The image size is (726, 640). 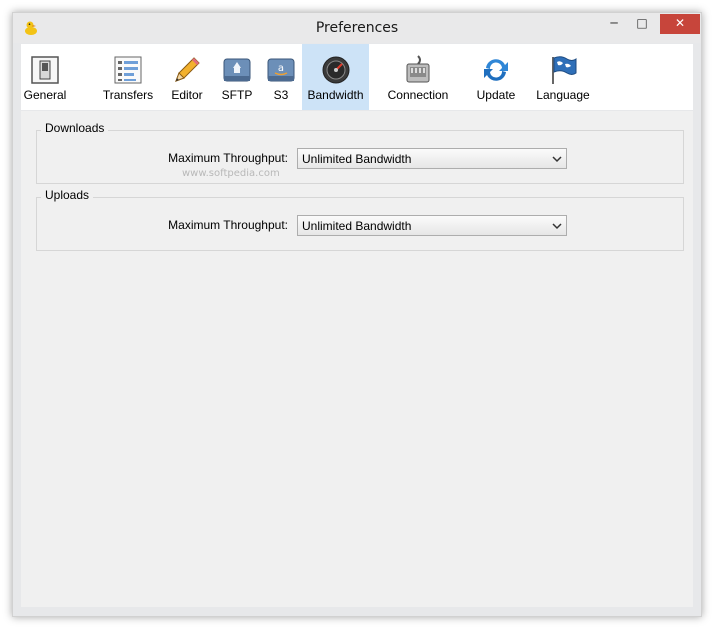 I want to click on maximize-button: □, so click(x=642, y=24).